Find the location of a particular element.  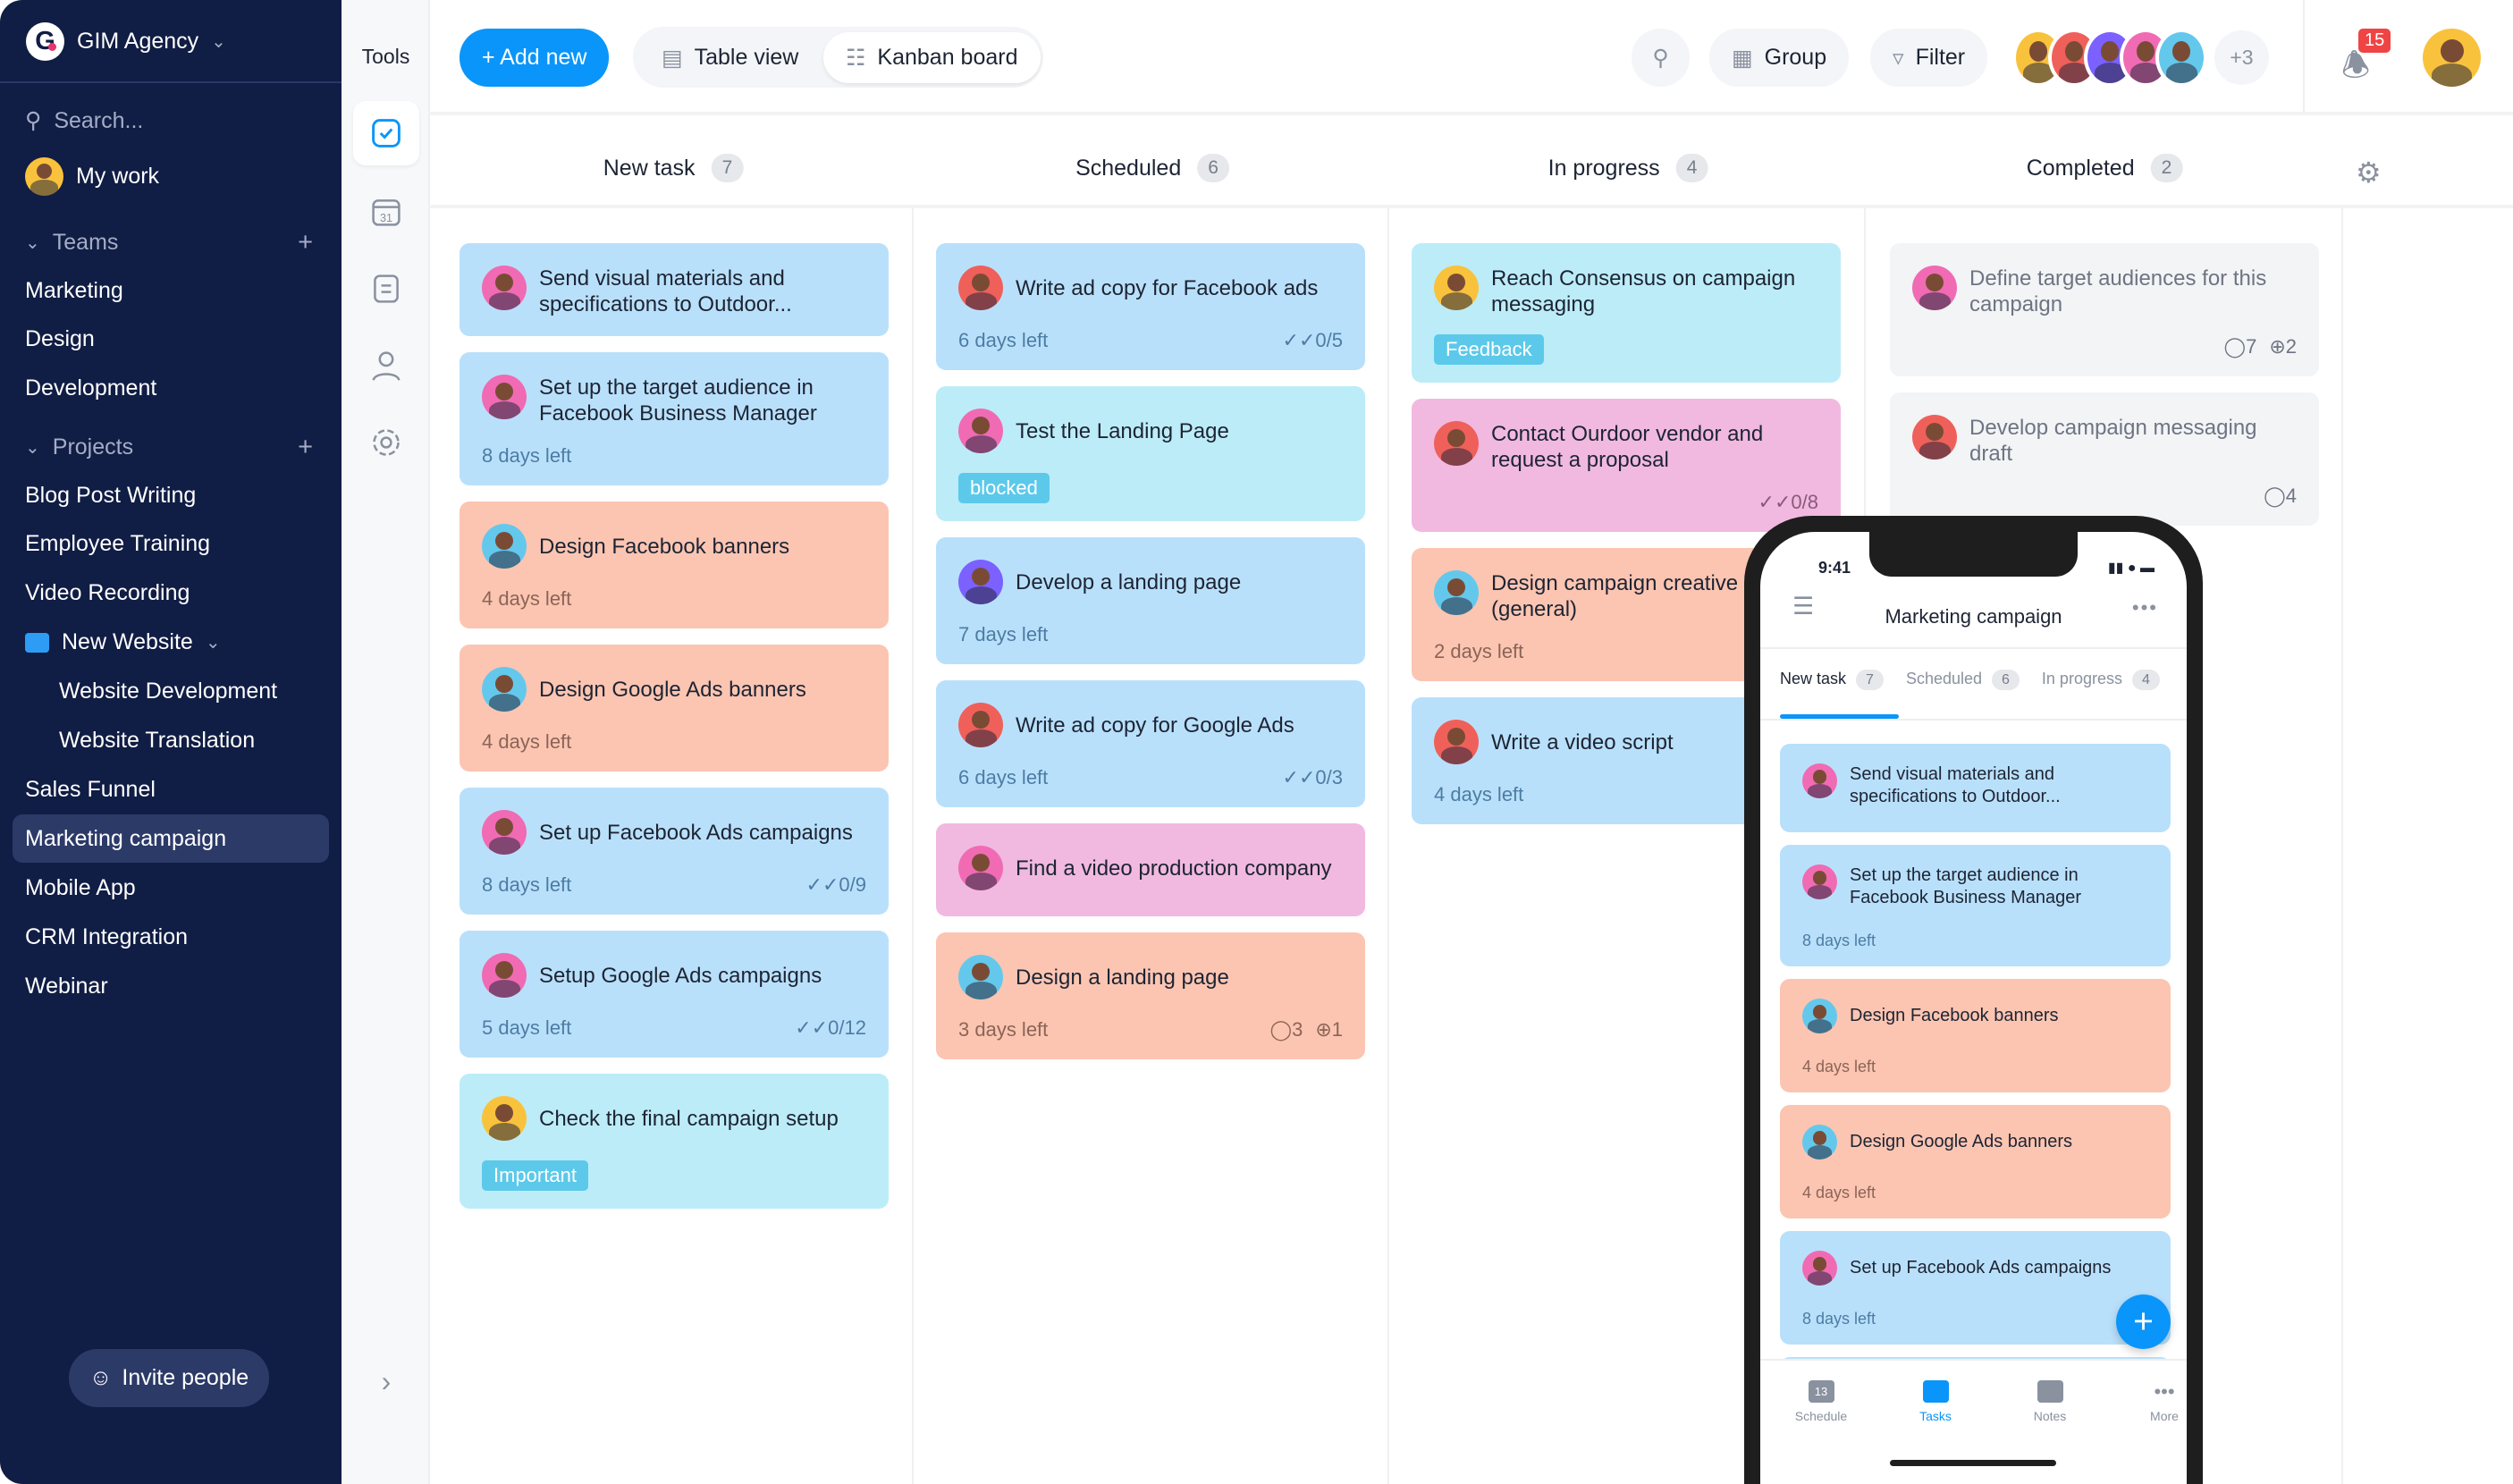

phone-notch is located at coordinates (1973, 554).